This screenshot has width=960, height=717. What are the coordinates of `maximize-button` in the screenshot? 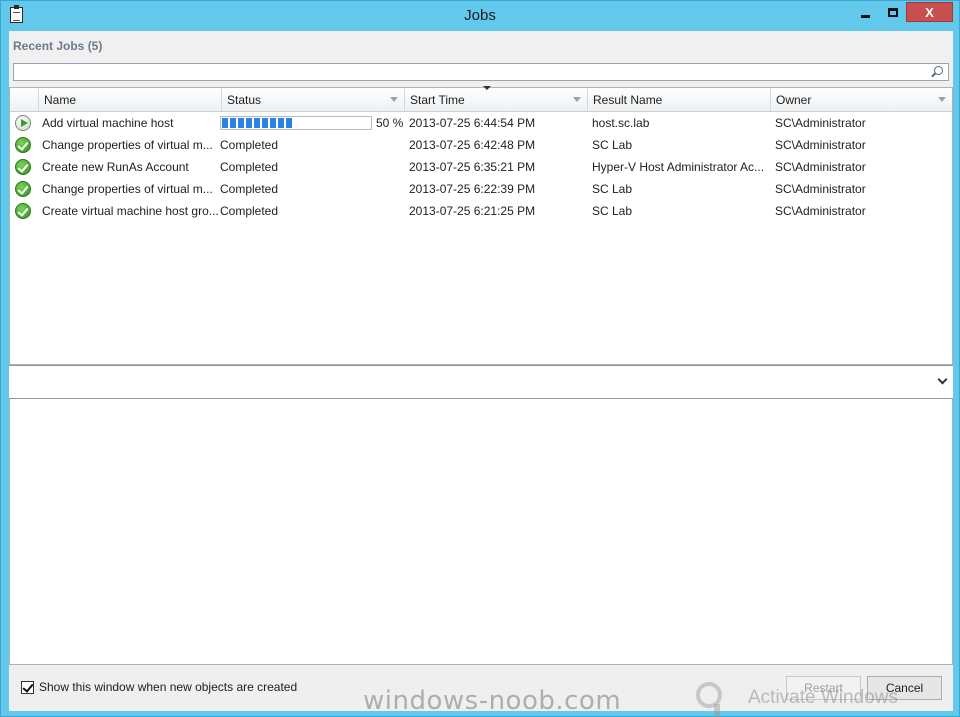 It's located at (892, 12).